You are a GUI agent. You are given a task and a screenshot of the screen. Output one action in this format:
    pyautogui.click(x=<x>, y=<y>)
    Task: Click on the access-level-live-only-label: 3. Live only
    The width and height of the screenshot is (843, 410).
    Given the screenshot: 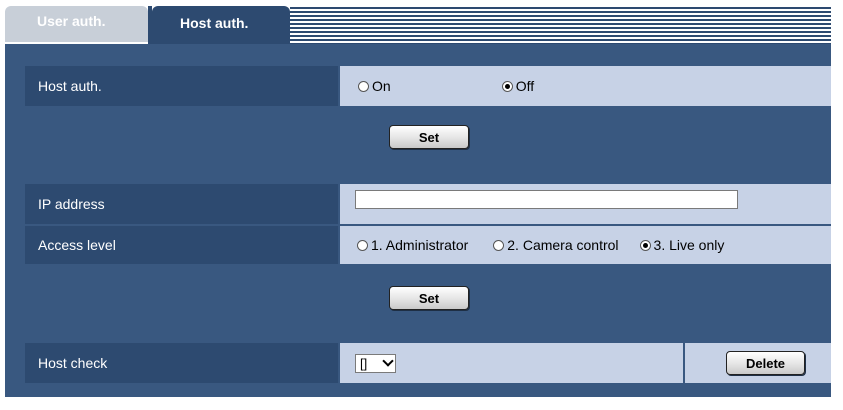 What is the action you would take?
    pyautogui.click(x=689, y=245)
    